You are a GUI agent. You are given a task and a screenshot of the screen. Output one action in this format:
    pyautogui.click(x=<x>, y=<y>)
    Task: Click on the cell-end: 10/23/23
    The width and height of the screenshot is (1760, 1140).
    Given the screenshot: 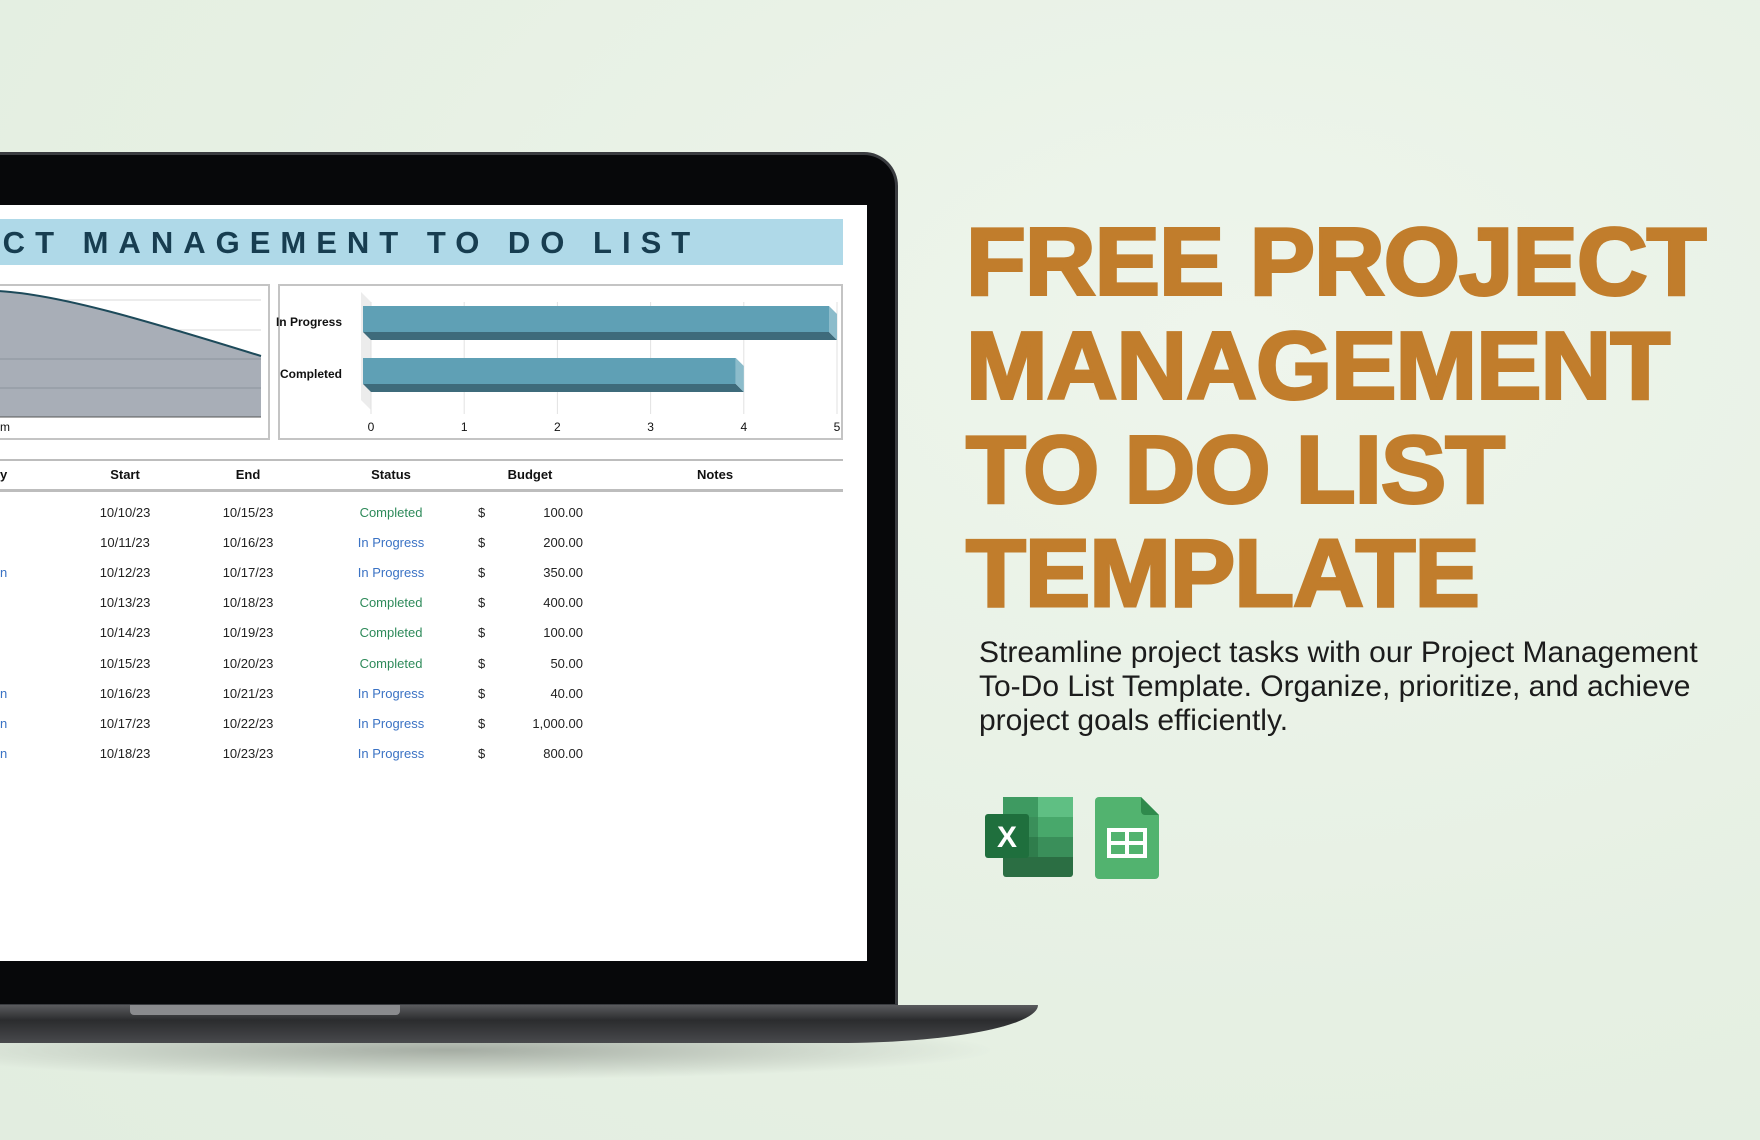 What is the action you would take?
    pyautogui.click(x=248, y=753)
    